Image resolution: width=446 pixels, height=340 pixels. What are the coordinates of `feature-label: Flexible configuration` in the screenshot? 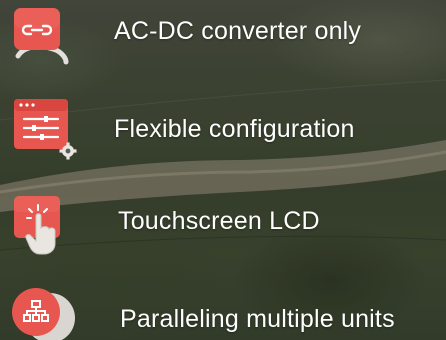 It's located at (234, 129).